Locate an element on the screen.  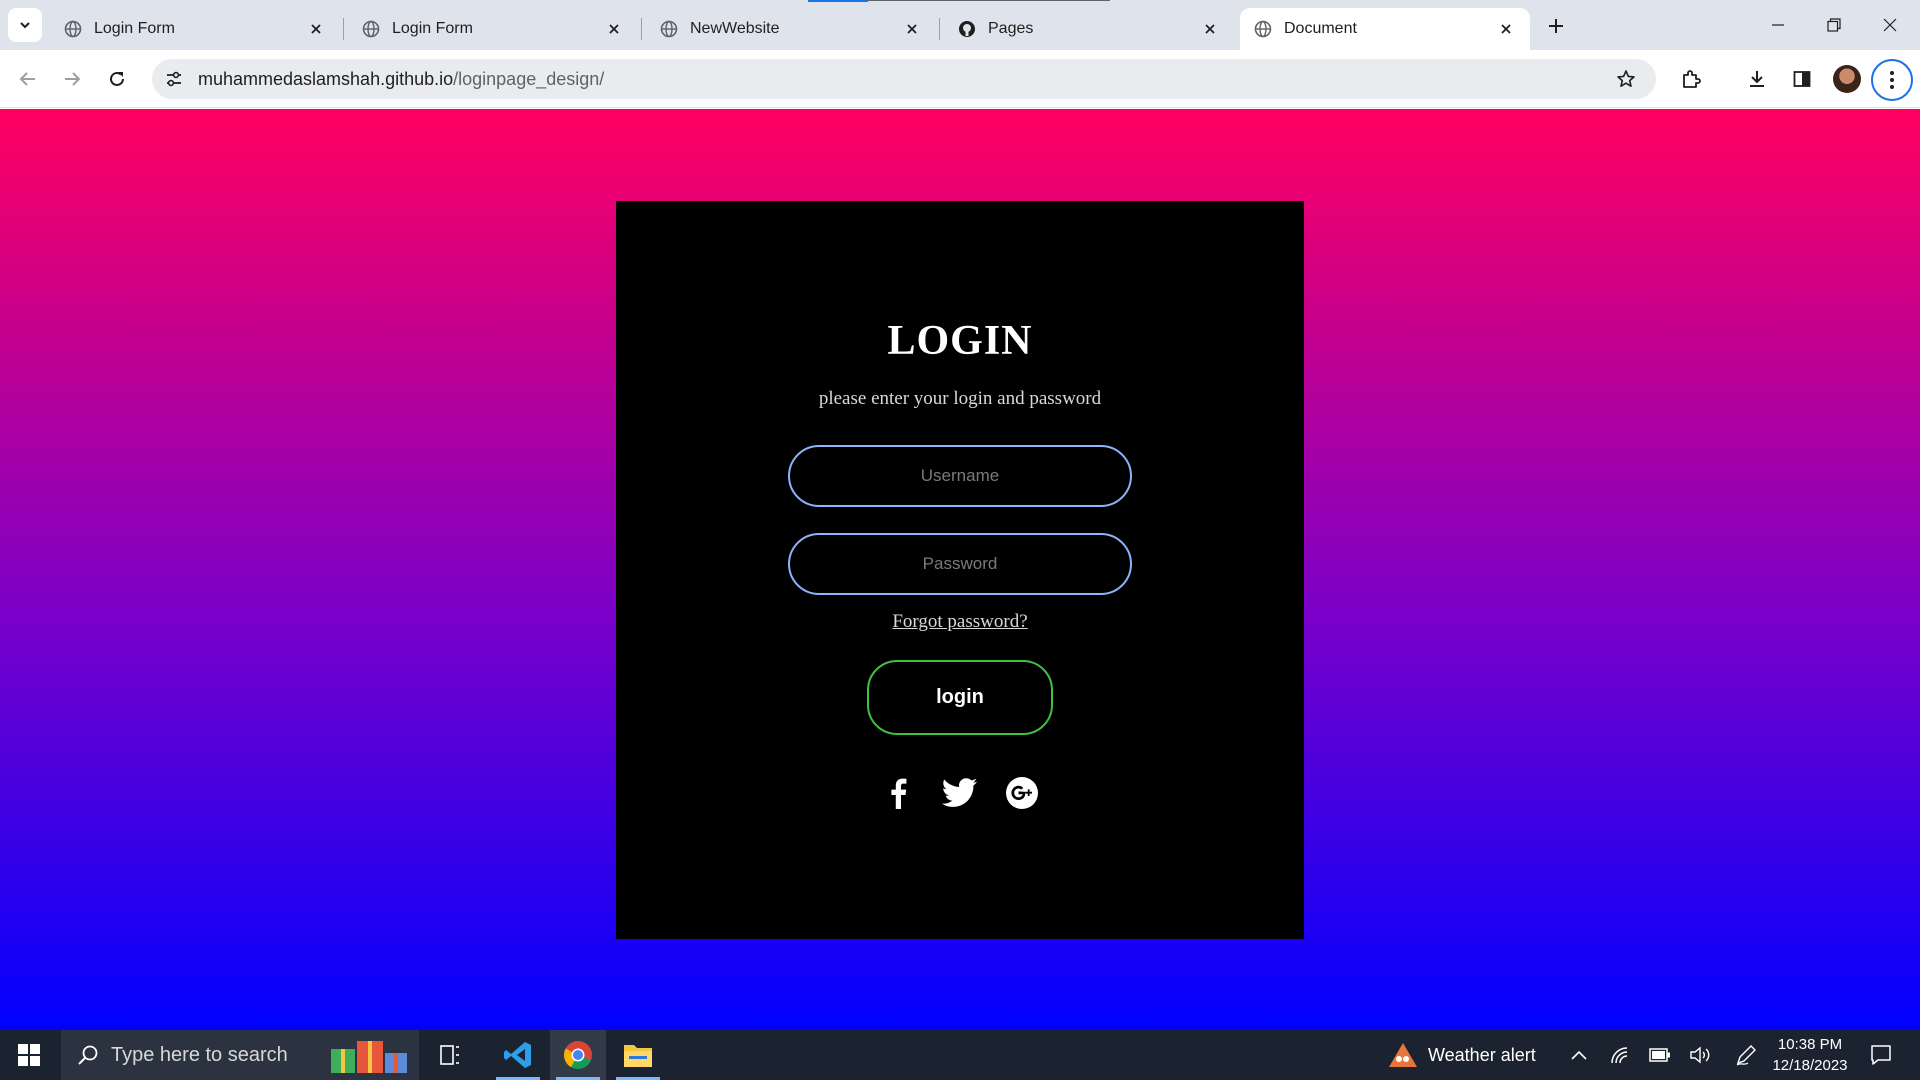
speaker-icon is located at coordinates (1700, 1055).